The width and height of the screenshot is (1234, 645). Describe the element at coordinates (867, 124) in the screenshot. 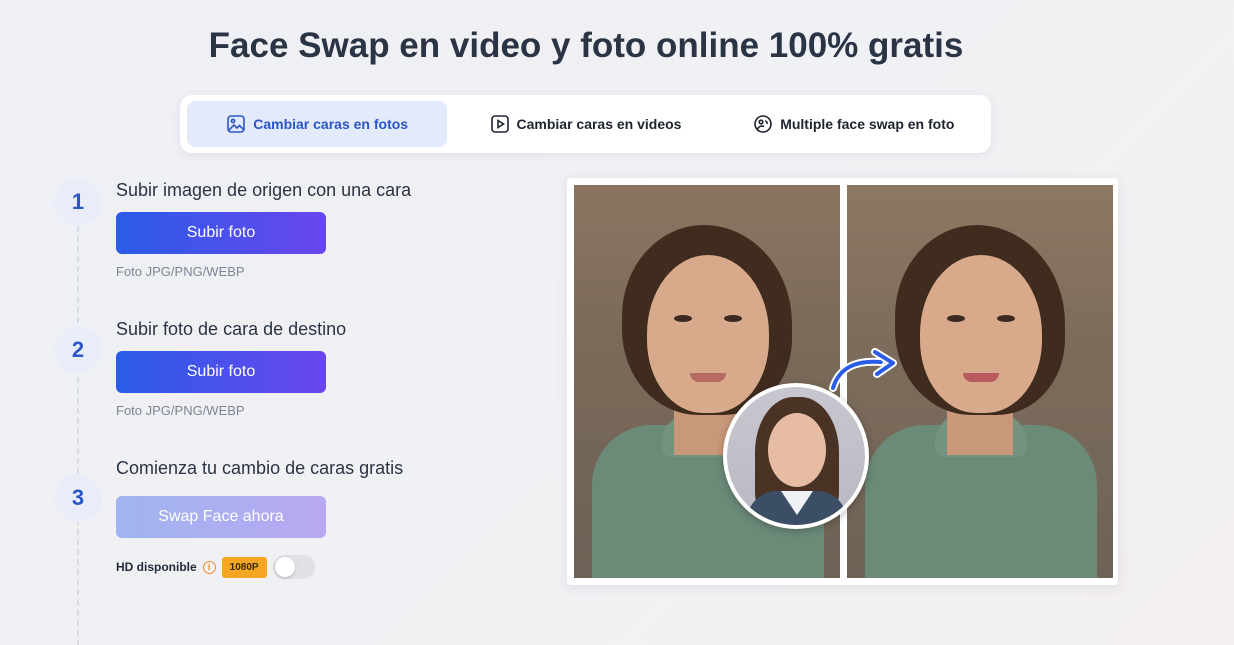

I see `tab-multiple-face-label: Multiple face swap en foto` at that location.